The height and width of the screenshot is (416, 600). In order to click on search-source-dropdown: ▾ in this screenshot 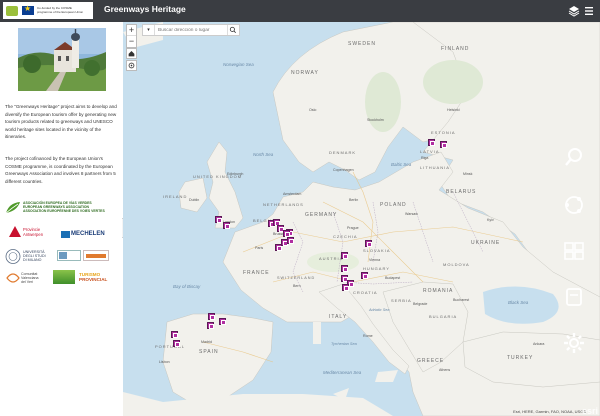, I will do `click(149, 30)`.